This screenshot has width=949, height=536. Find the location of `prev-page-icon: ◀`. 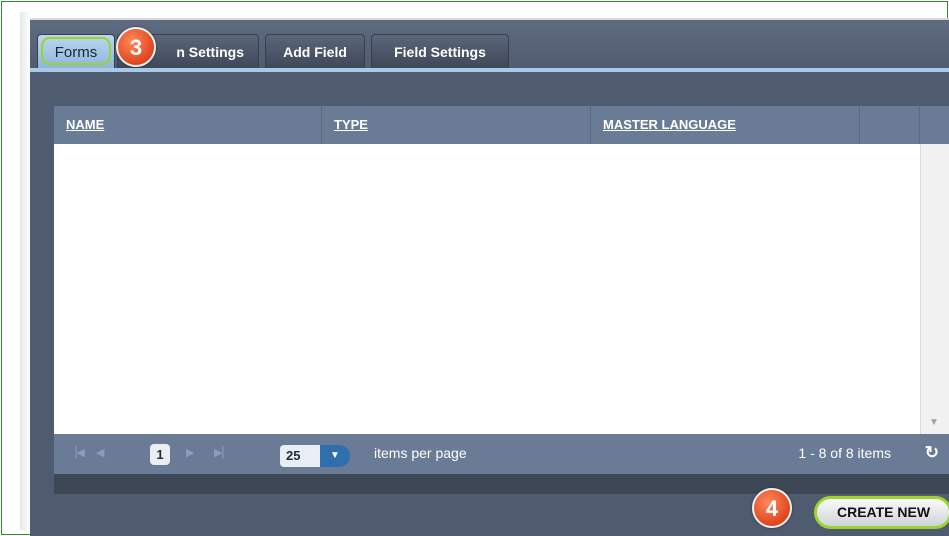

prev-page-icon: ◀ is located at coordinates (100, 452).